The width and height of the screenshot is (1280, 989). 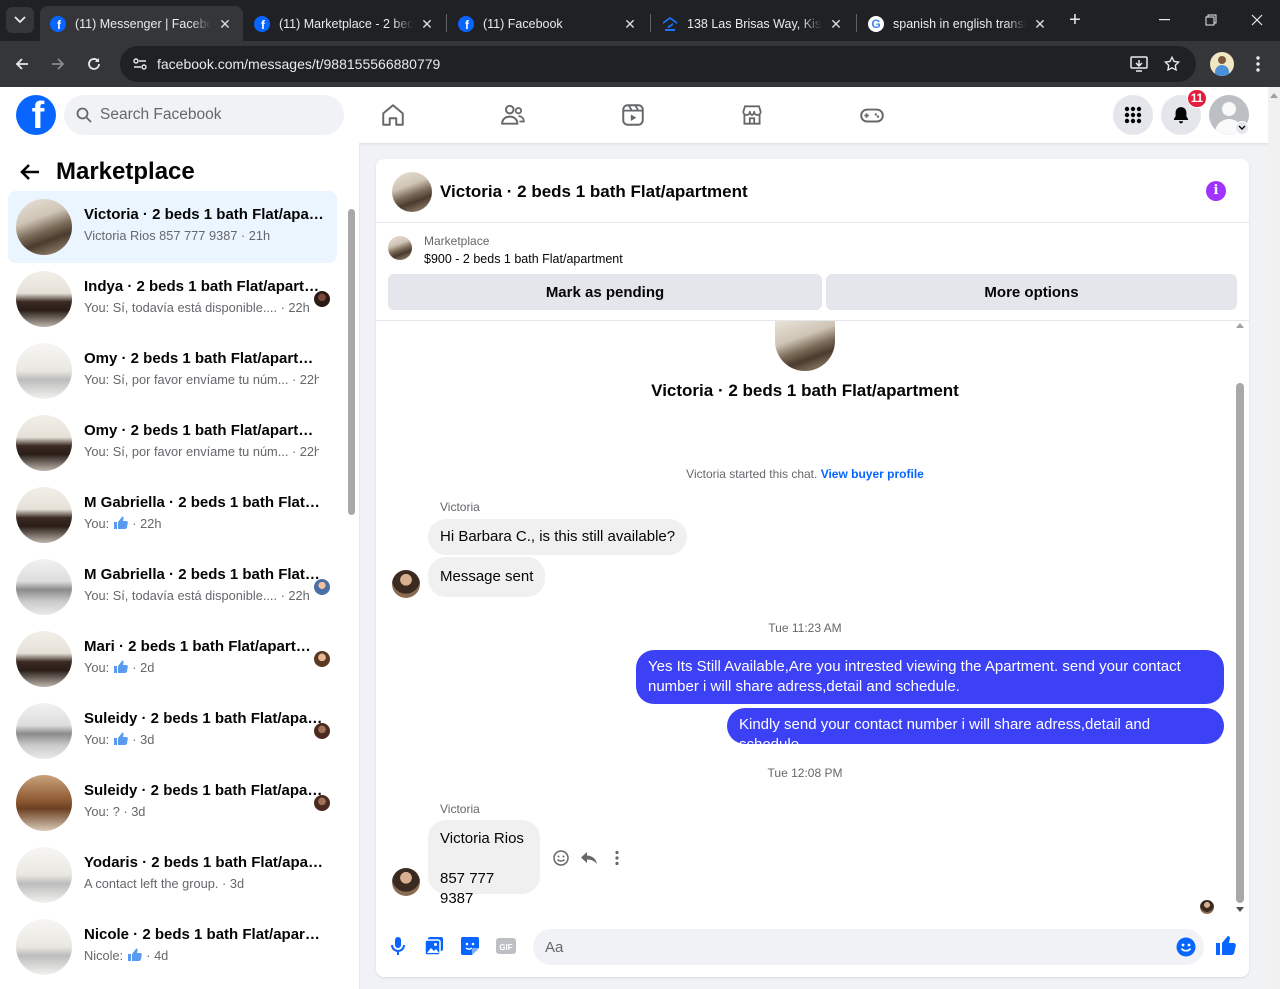 I want to click on facebook-search, so click(x=204, y=115).